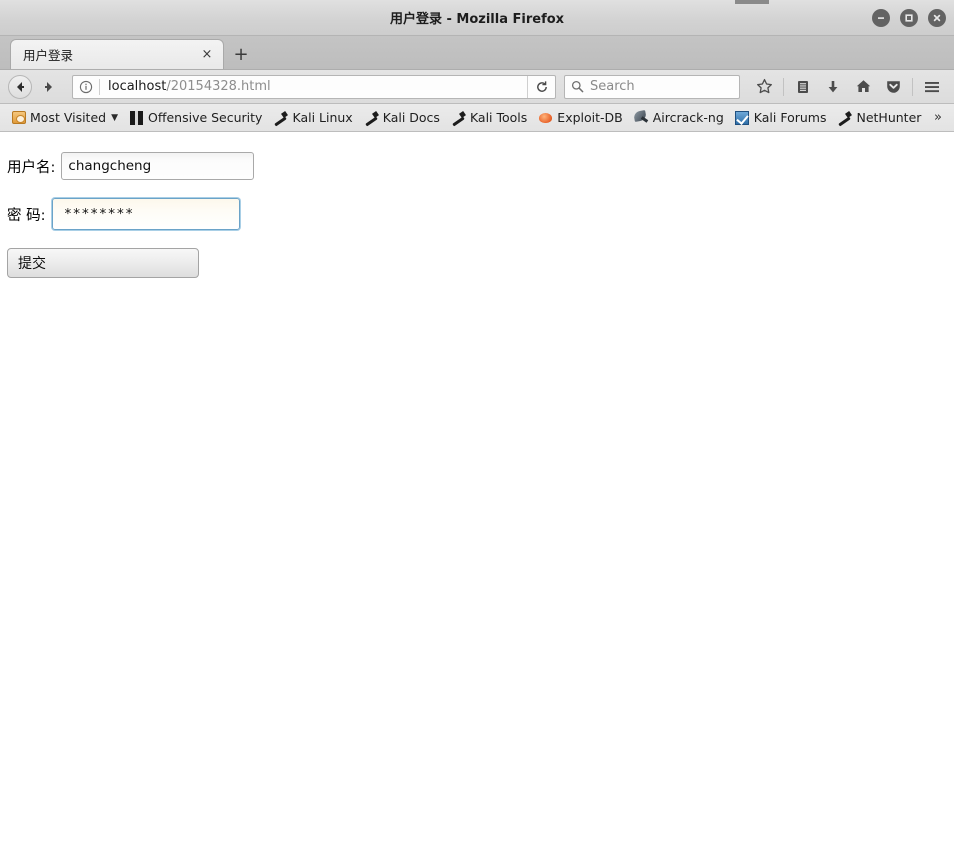 The width and height of the screenshot is (954, 855). Describe the element at coordinates (411, 117) in the screenshot. I see `bookmark-label: Kali Docs` at that location.